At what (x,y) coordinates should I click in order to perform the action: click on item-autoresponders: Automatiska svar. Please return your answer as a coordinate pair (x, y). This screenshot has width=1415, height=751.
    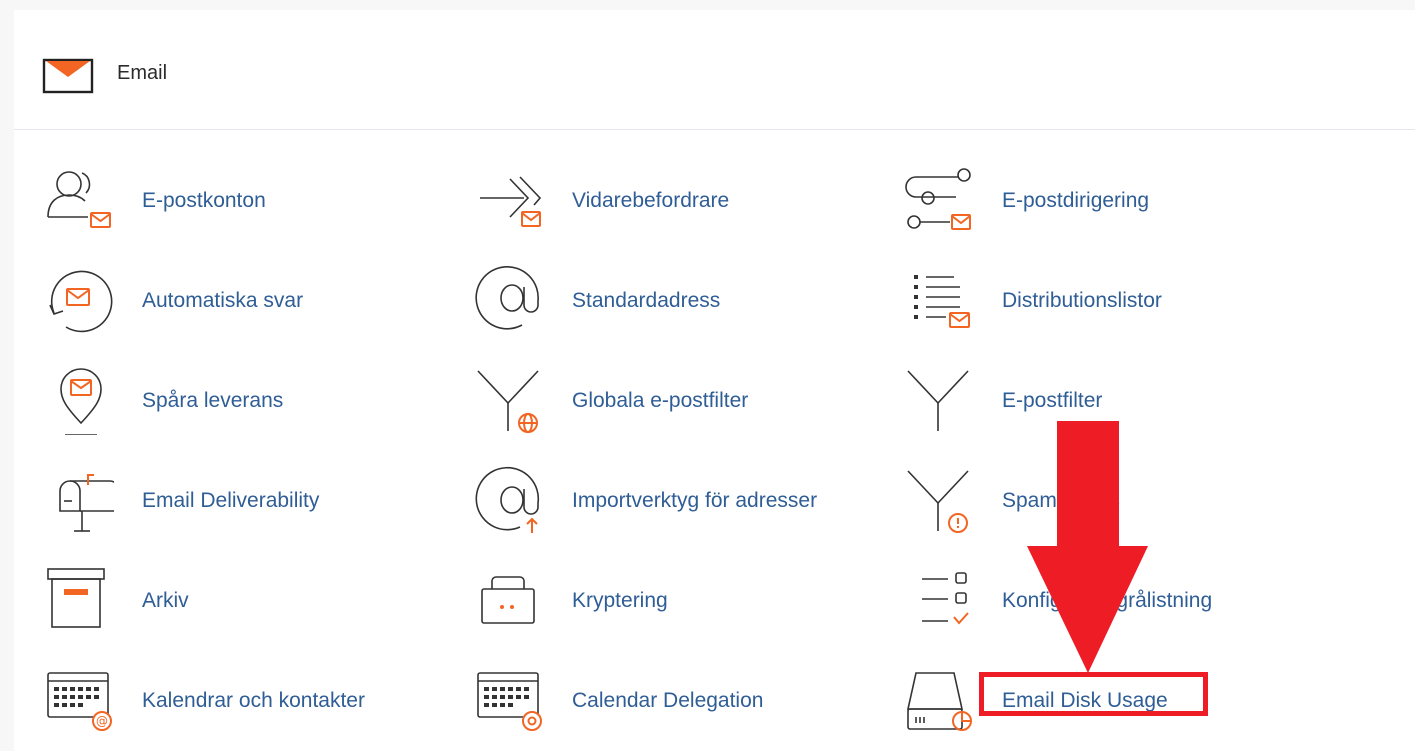
    Looking at the image, I should click on (254, 305).